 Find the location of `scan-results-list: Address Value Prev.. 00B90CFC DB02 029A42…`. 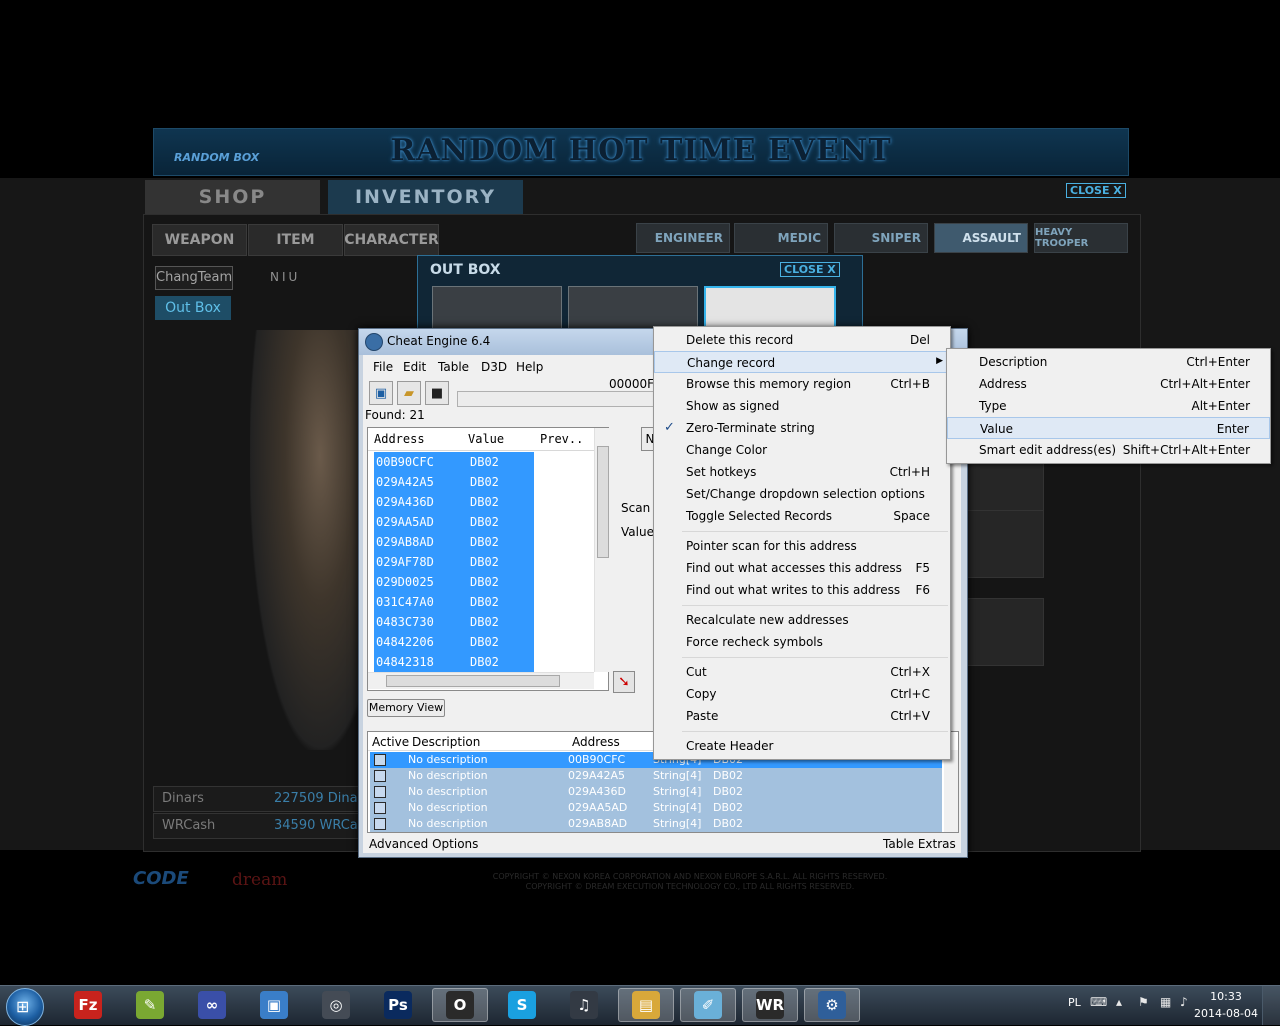

scan-results-list: Address Value Prev.. 00B90CFC DB02 029A42… is located at coordinates (488, 559).